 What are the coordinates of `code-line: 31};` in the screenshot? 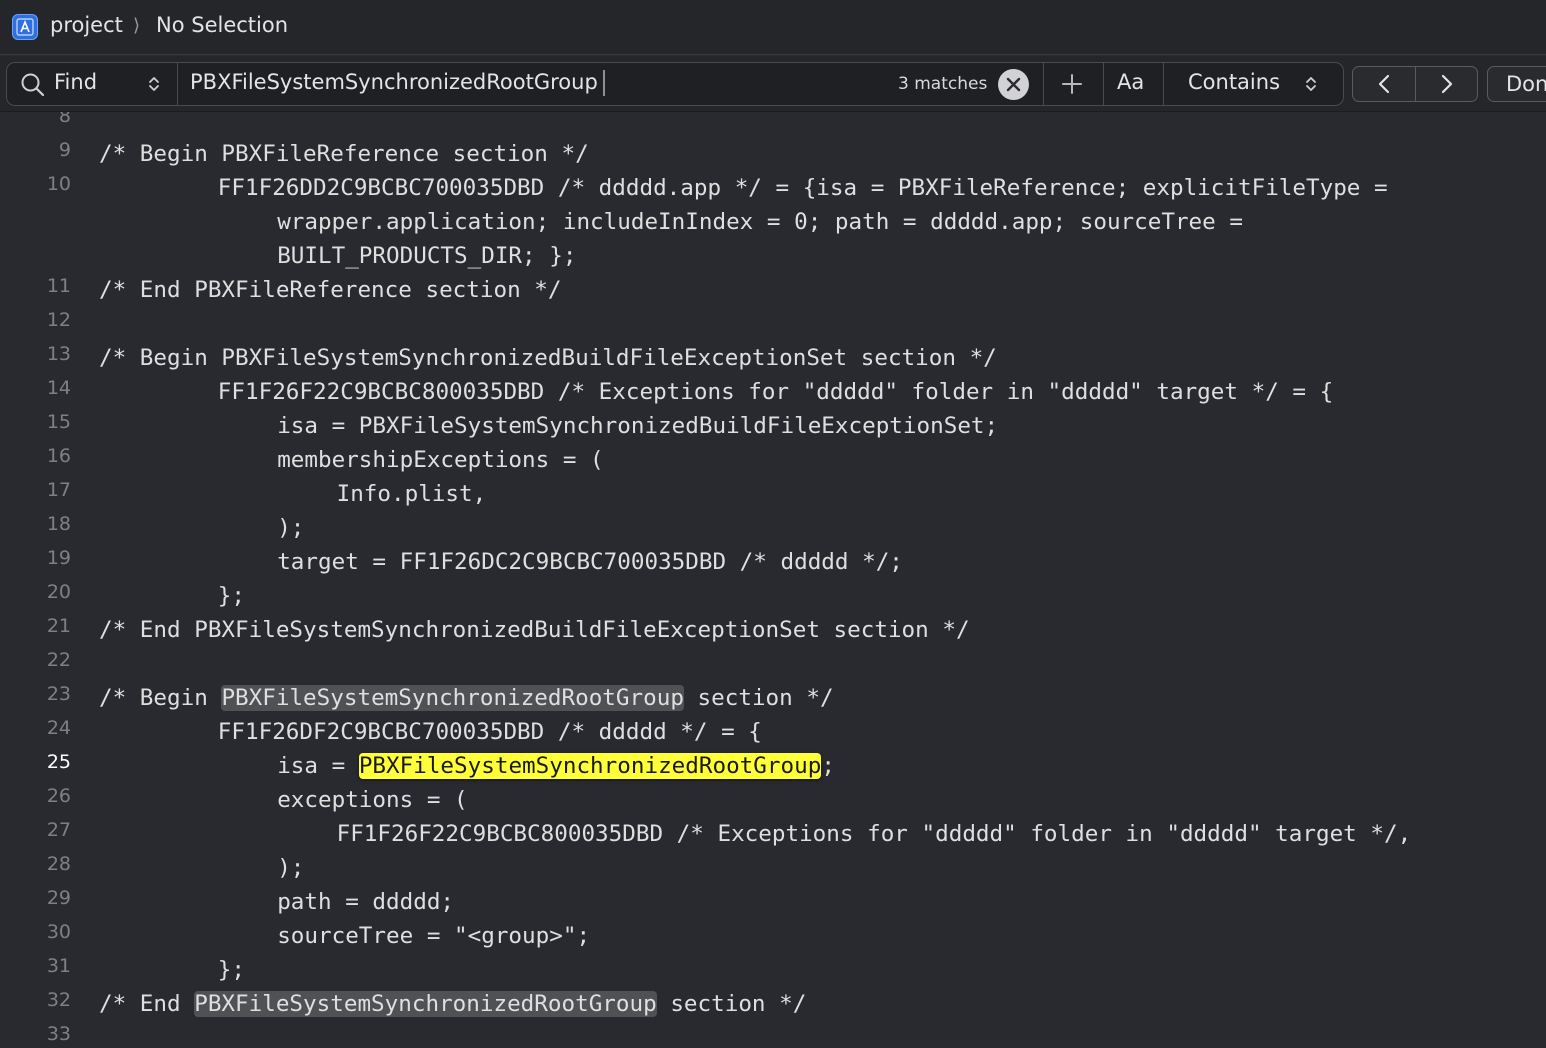 It's located at (773, 970).